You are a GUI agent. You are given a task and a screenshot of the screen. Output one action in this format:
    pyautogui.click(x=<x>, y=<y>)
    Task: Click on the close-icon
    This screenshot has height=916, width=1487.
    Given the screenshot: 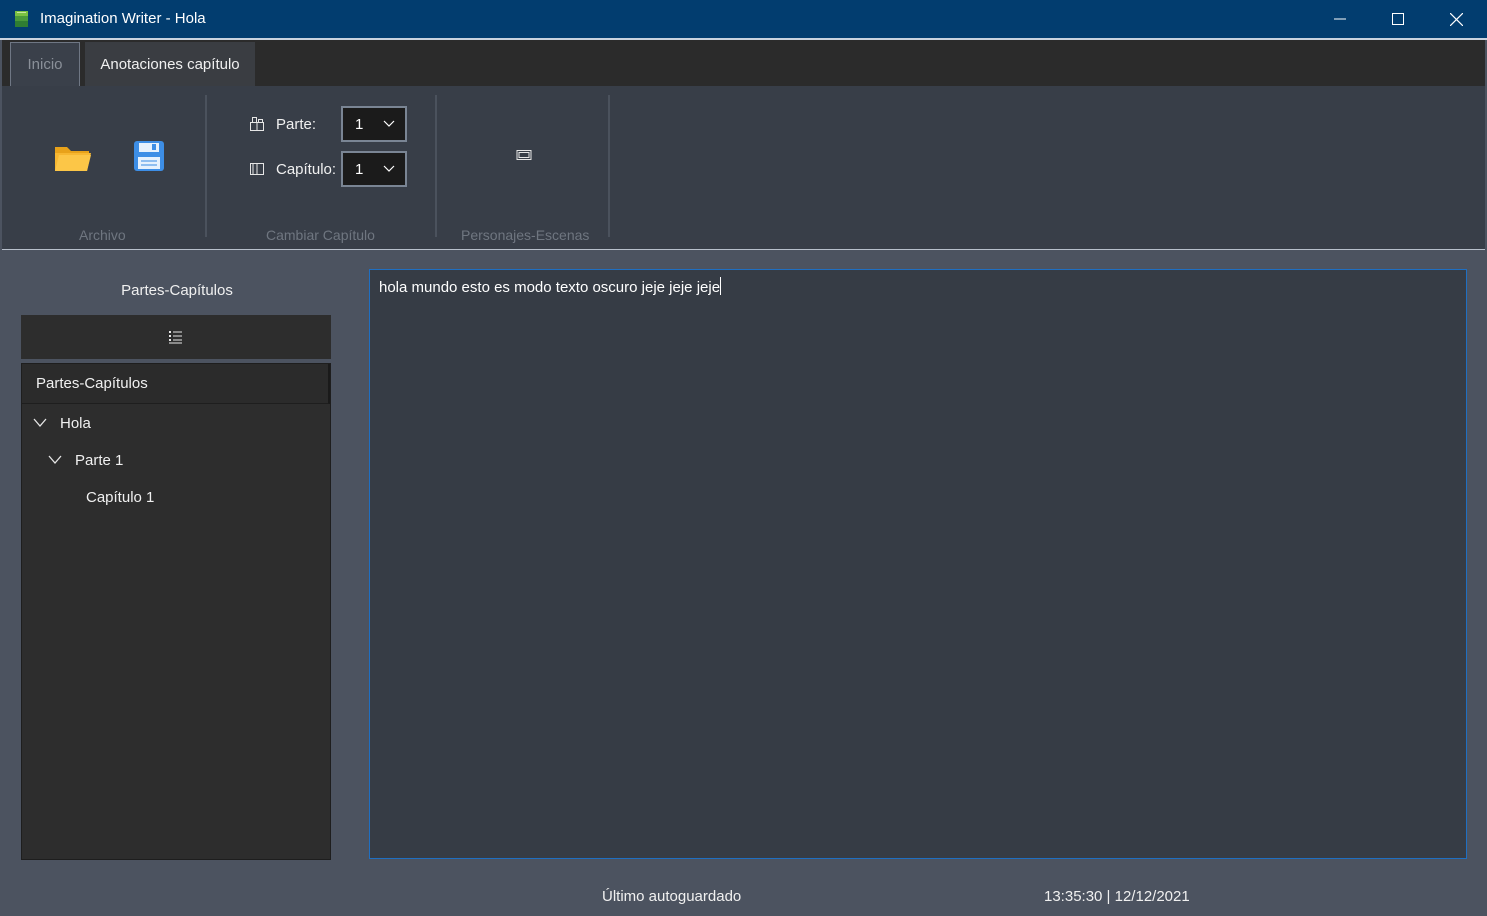 What is the action you would take?
    pyautogui.click(x=1456, y=19)
    